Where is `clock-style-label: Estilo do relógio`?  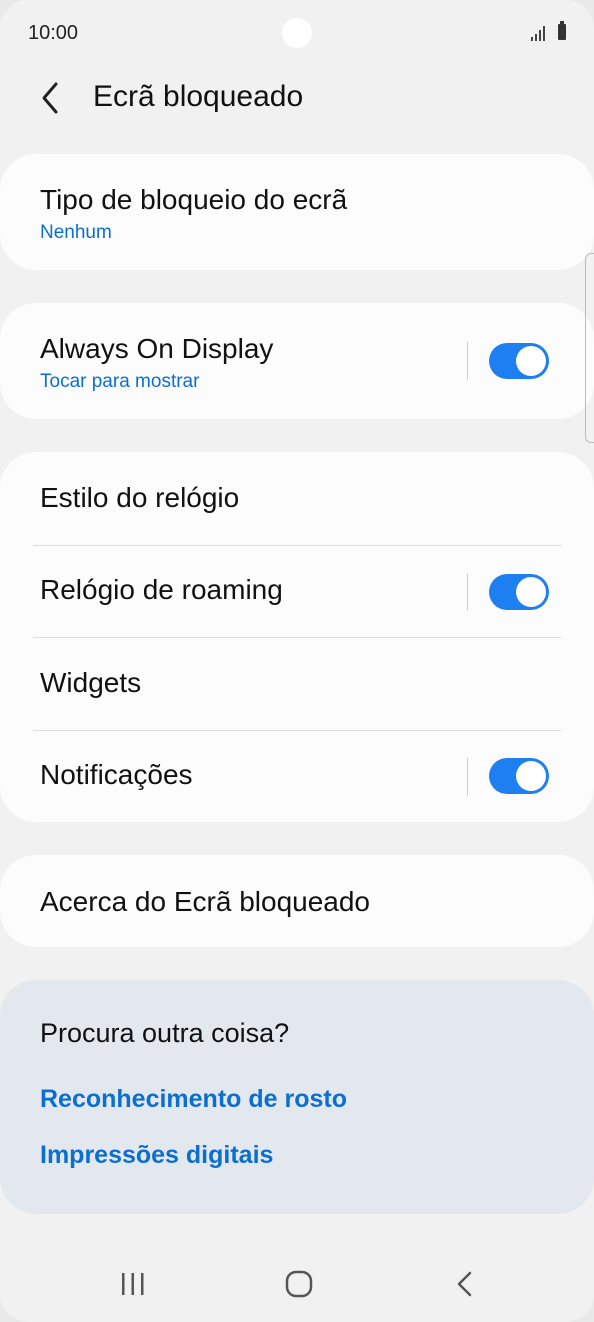
clock-style-label: Estilo do relógio is located at coordinates (140, 497).